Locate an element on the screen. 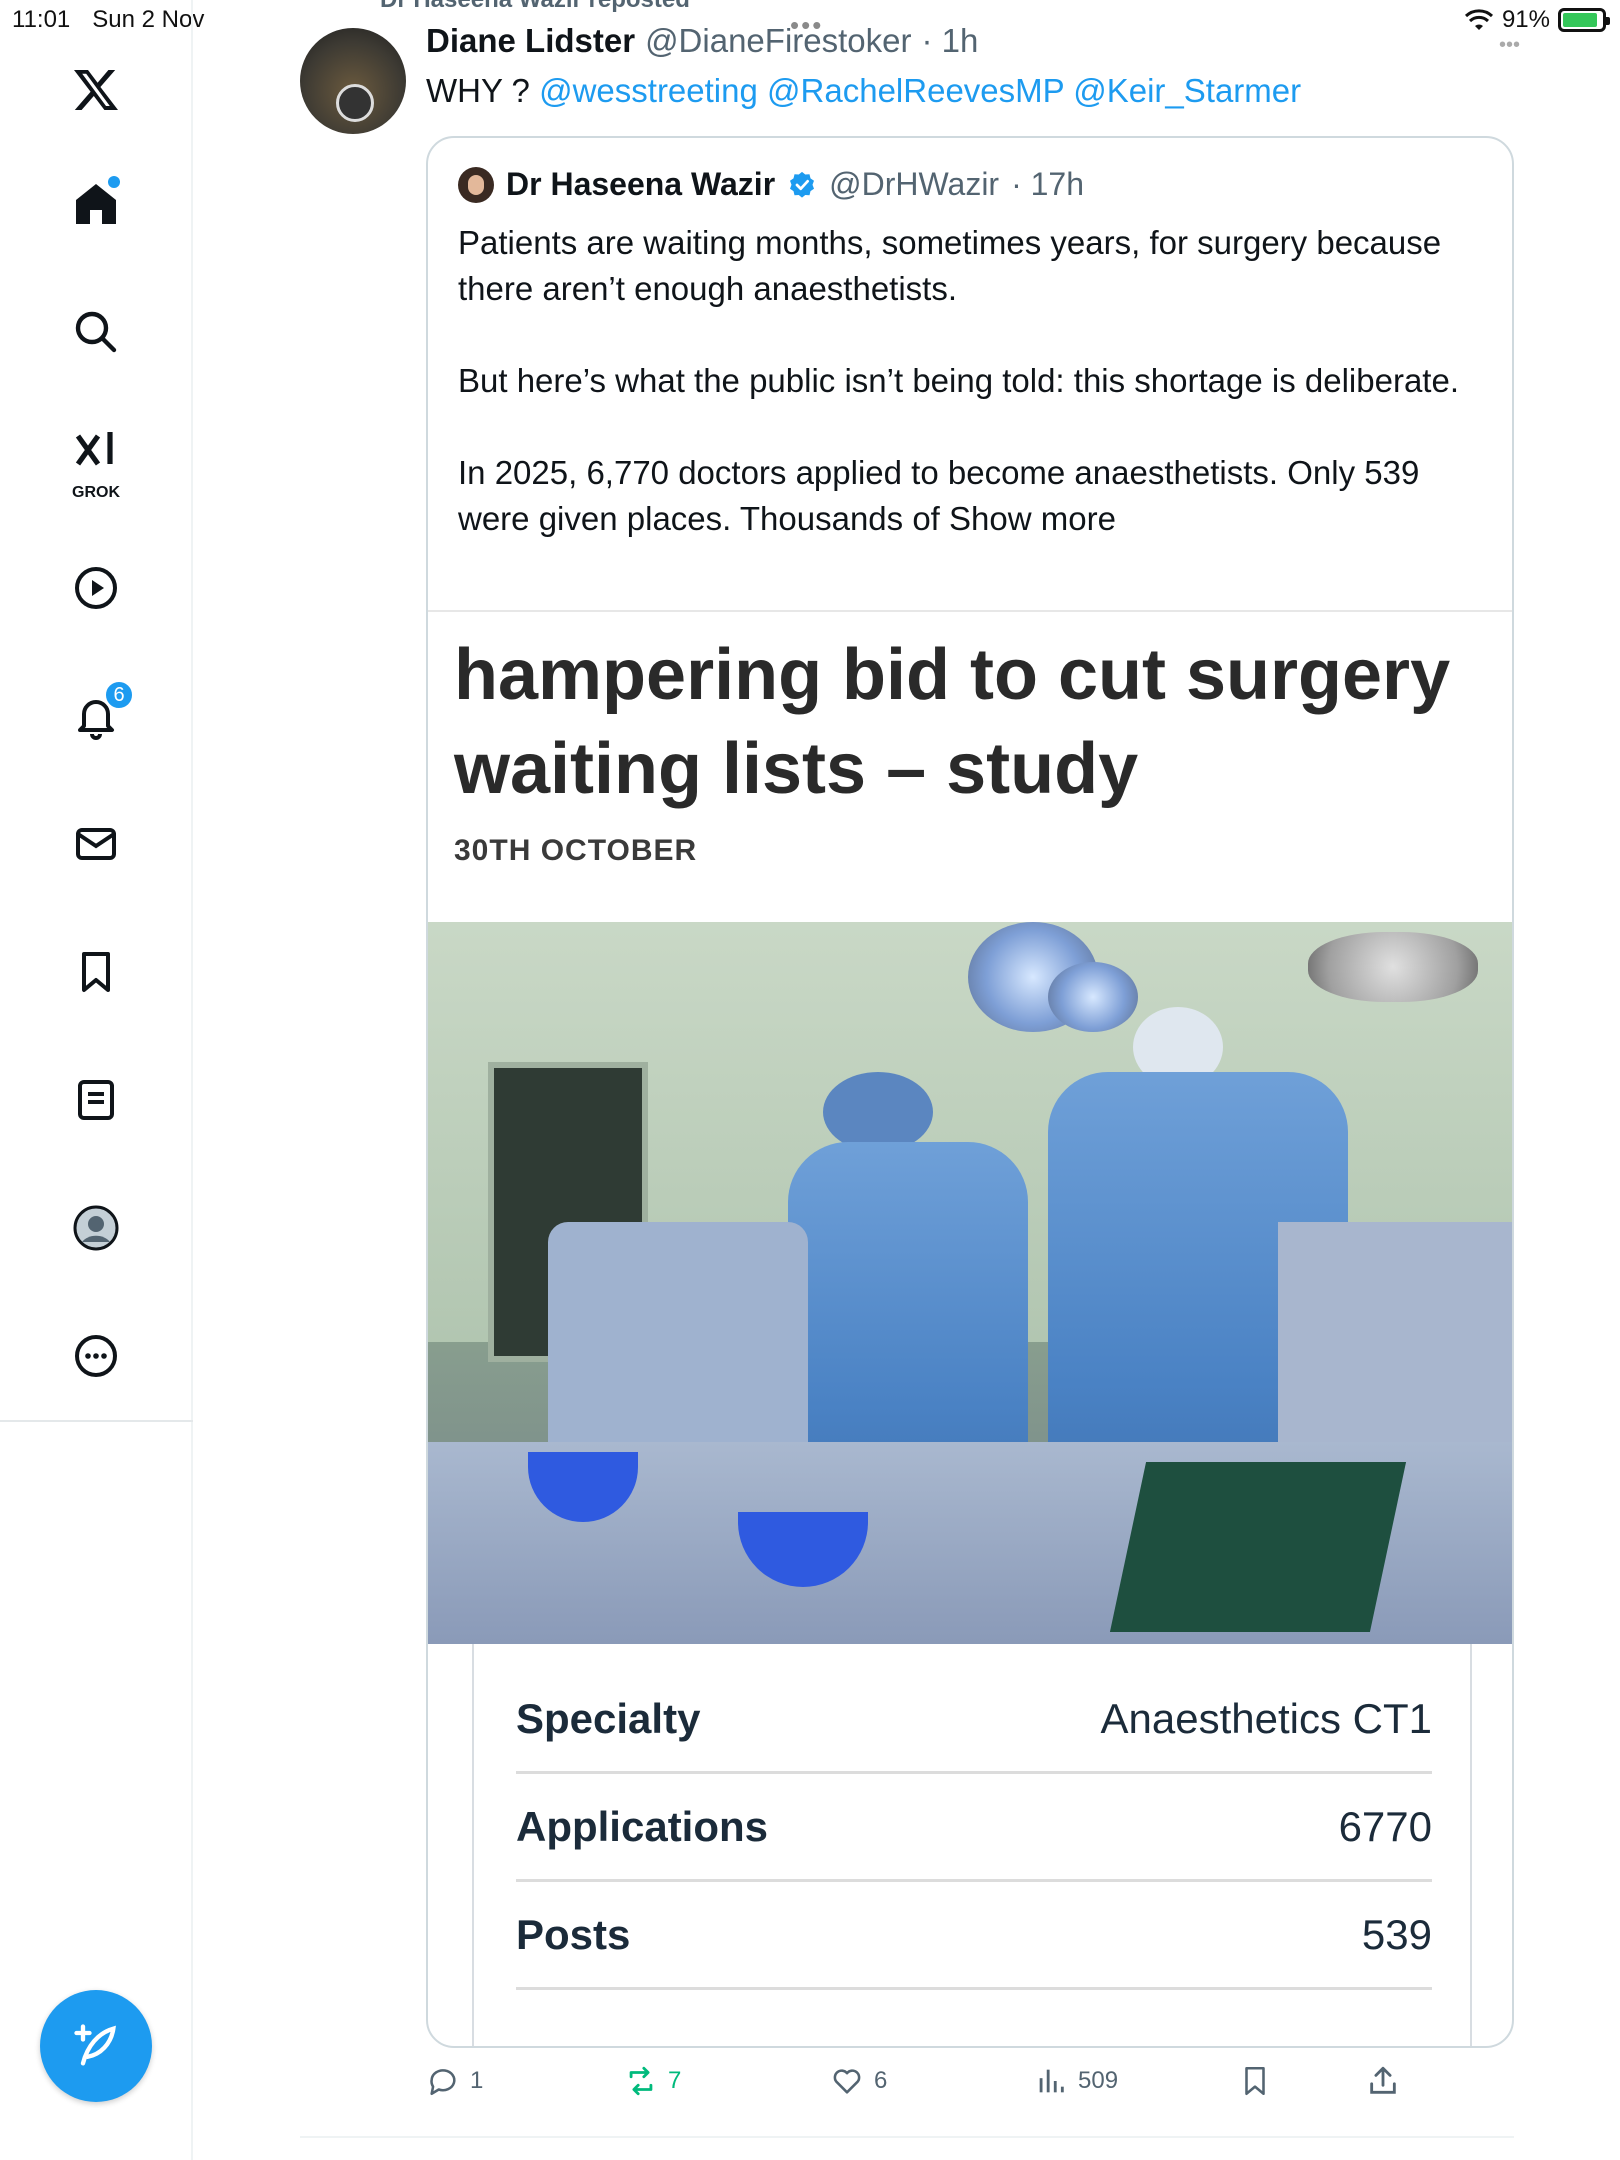 The height and width of the screenshot is (2160, 1620). status-bar-right: 91% is located at coordinates (1537, 20).